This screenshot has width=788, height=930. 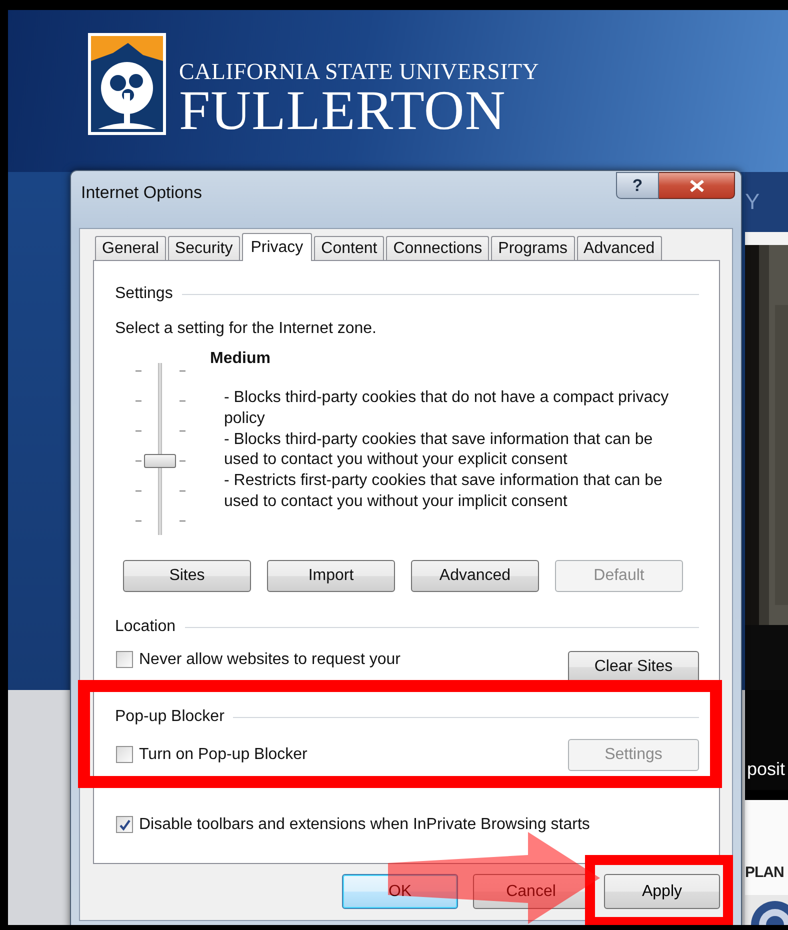 What do you see at coordinates (662, 891) in the screenshot?
I see `button: Apply` at bounding box center [662, 891].